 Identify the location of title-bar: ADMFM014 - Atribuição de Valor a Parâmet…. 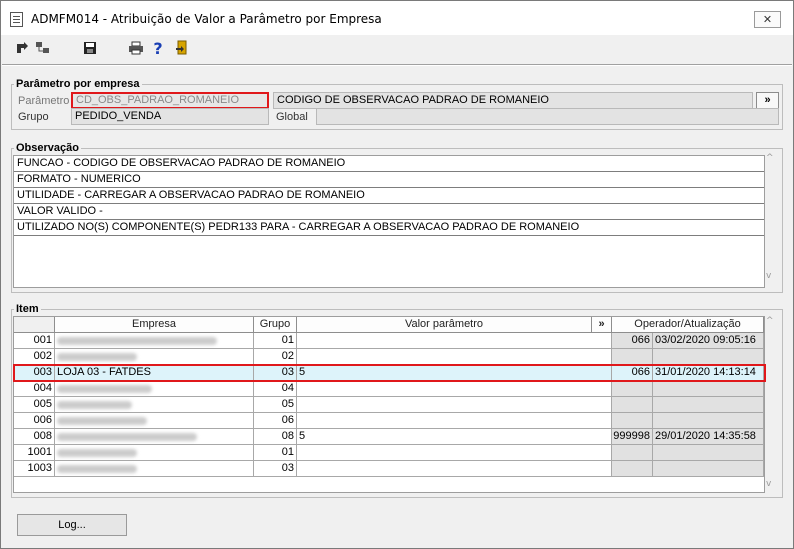
(397, 18).